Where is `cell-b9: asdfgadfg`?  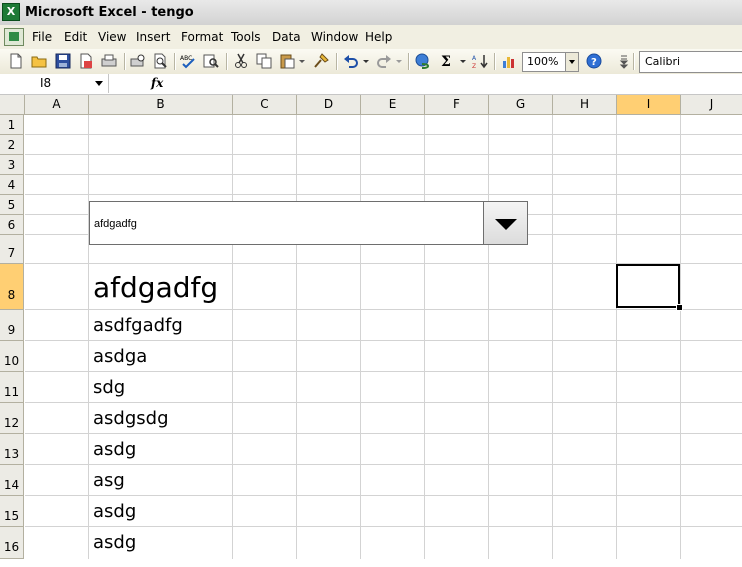
cell-b9: asdfgadfg is located at coordinates (138, 325).